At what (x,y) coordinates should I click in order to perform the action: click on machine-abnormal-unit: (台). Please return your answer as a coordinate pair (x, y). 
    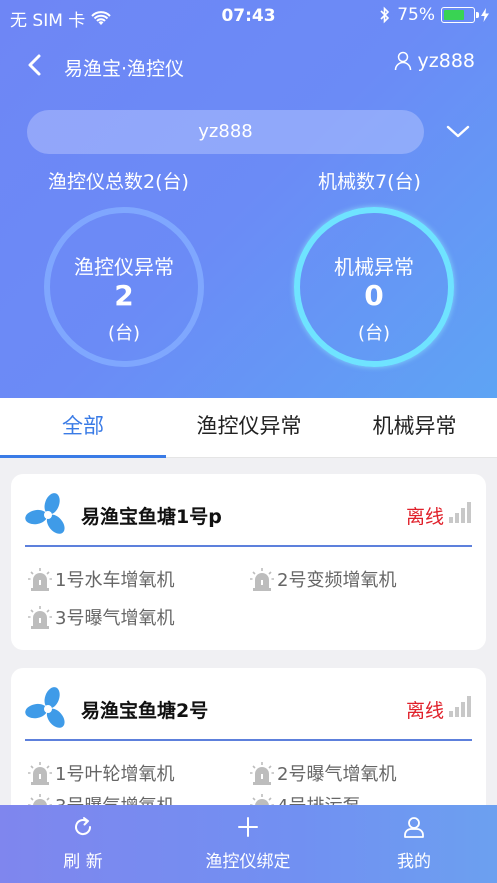
    Looking at the image, I should click on (374, 333).